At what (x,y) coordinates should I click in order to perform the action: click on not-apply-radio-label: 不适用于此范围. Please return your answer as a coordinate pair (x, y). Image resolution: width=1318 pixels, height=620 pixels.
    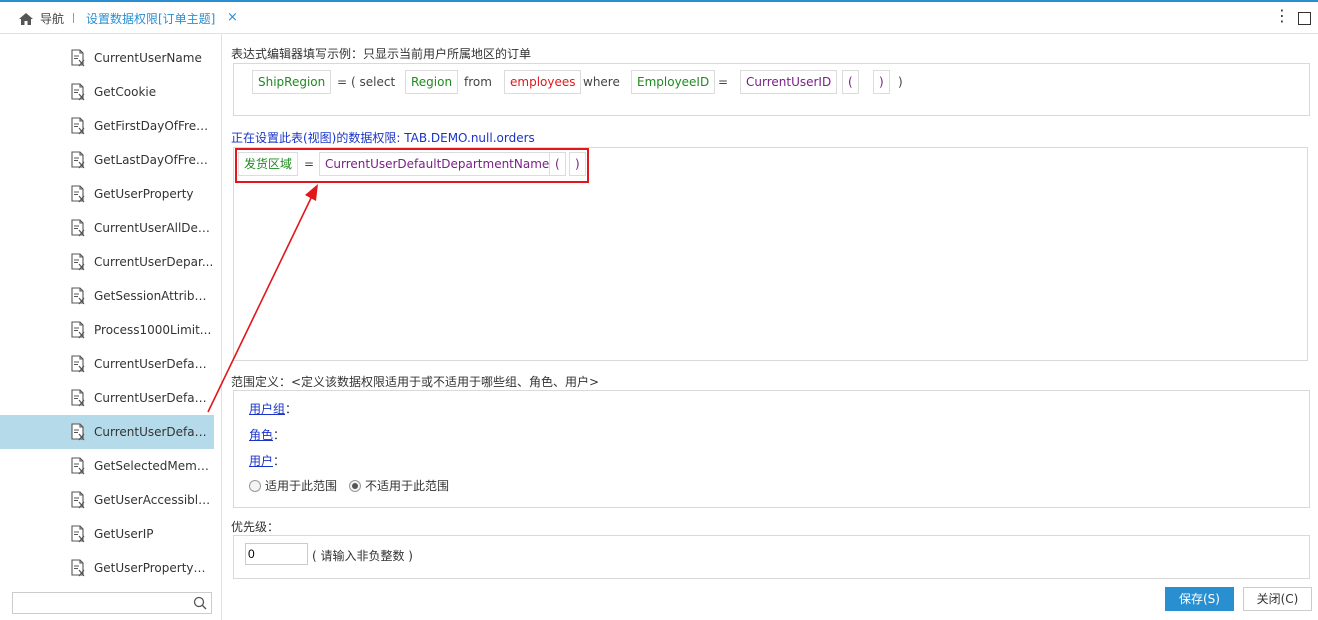
    Looking at the image, I should click on (407, 486).